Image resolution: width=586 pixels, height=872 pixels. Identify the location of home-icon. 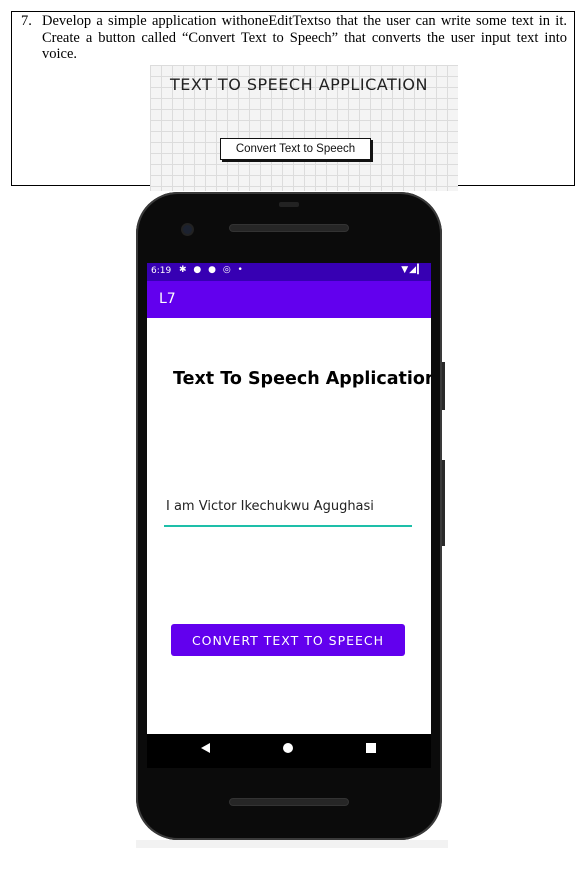
(288, 748).